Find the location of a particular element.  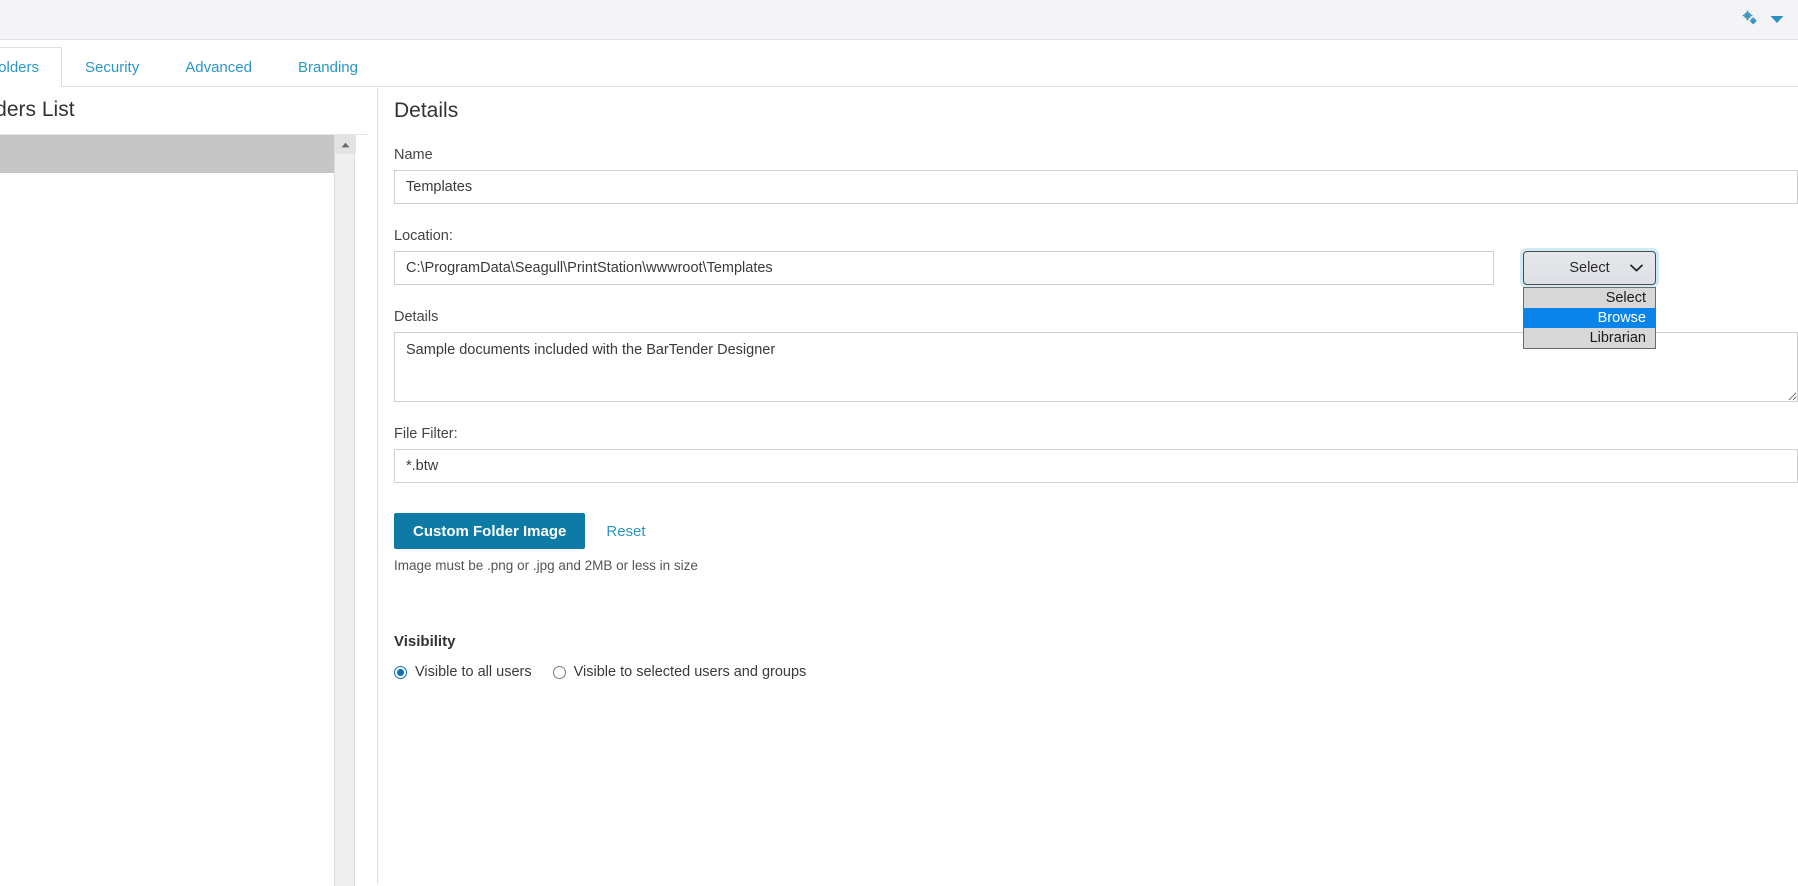

file-filter-label: File Filter: is located at coordinates (426, 434).